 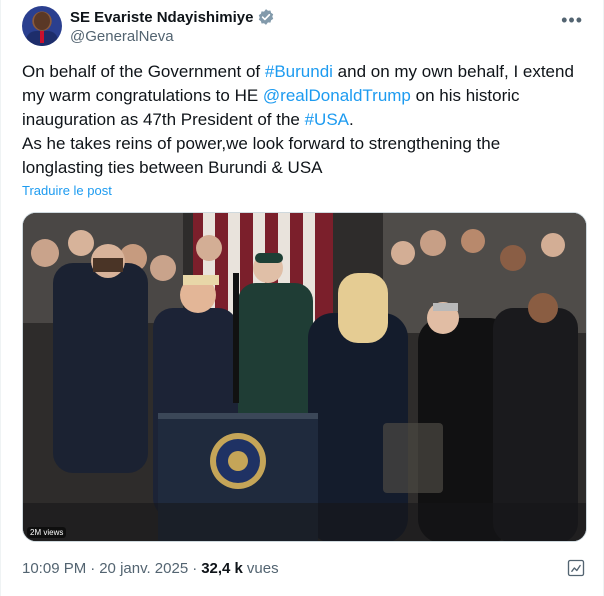 What do you see at coordinates (143, 71) in the screenshot?
I see `tweet-text-segment: On behalf of the Government of` at bounding box center [143, 71].